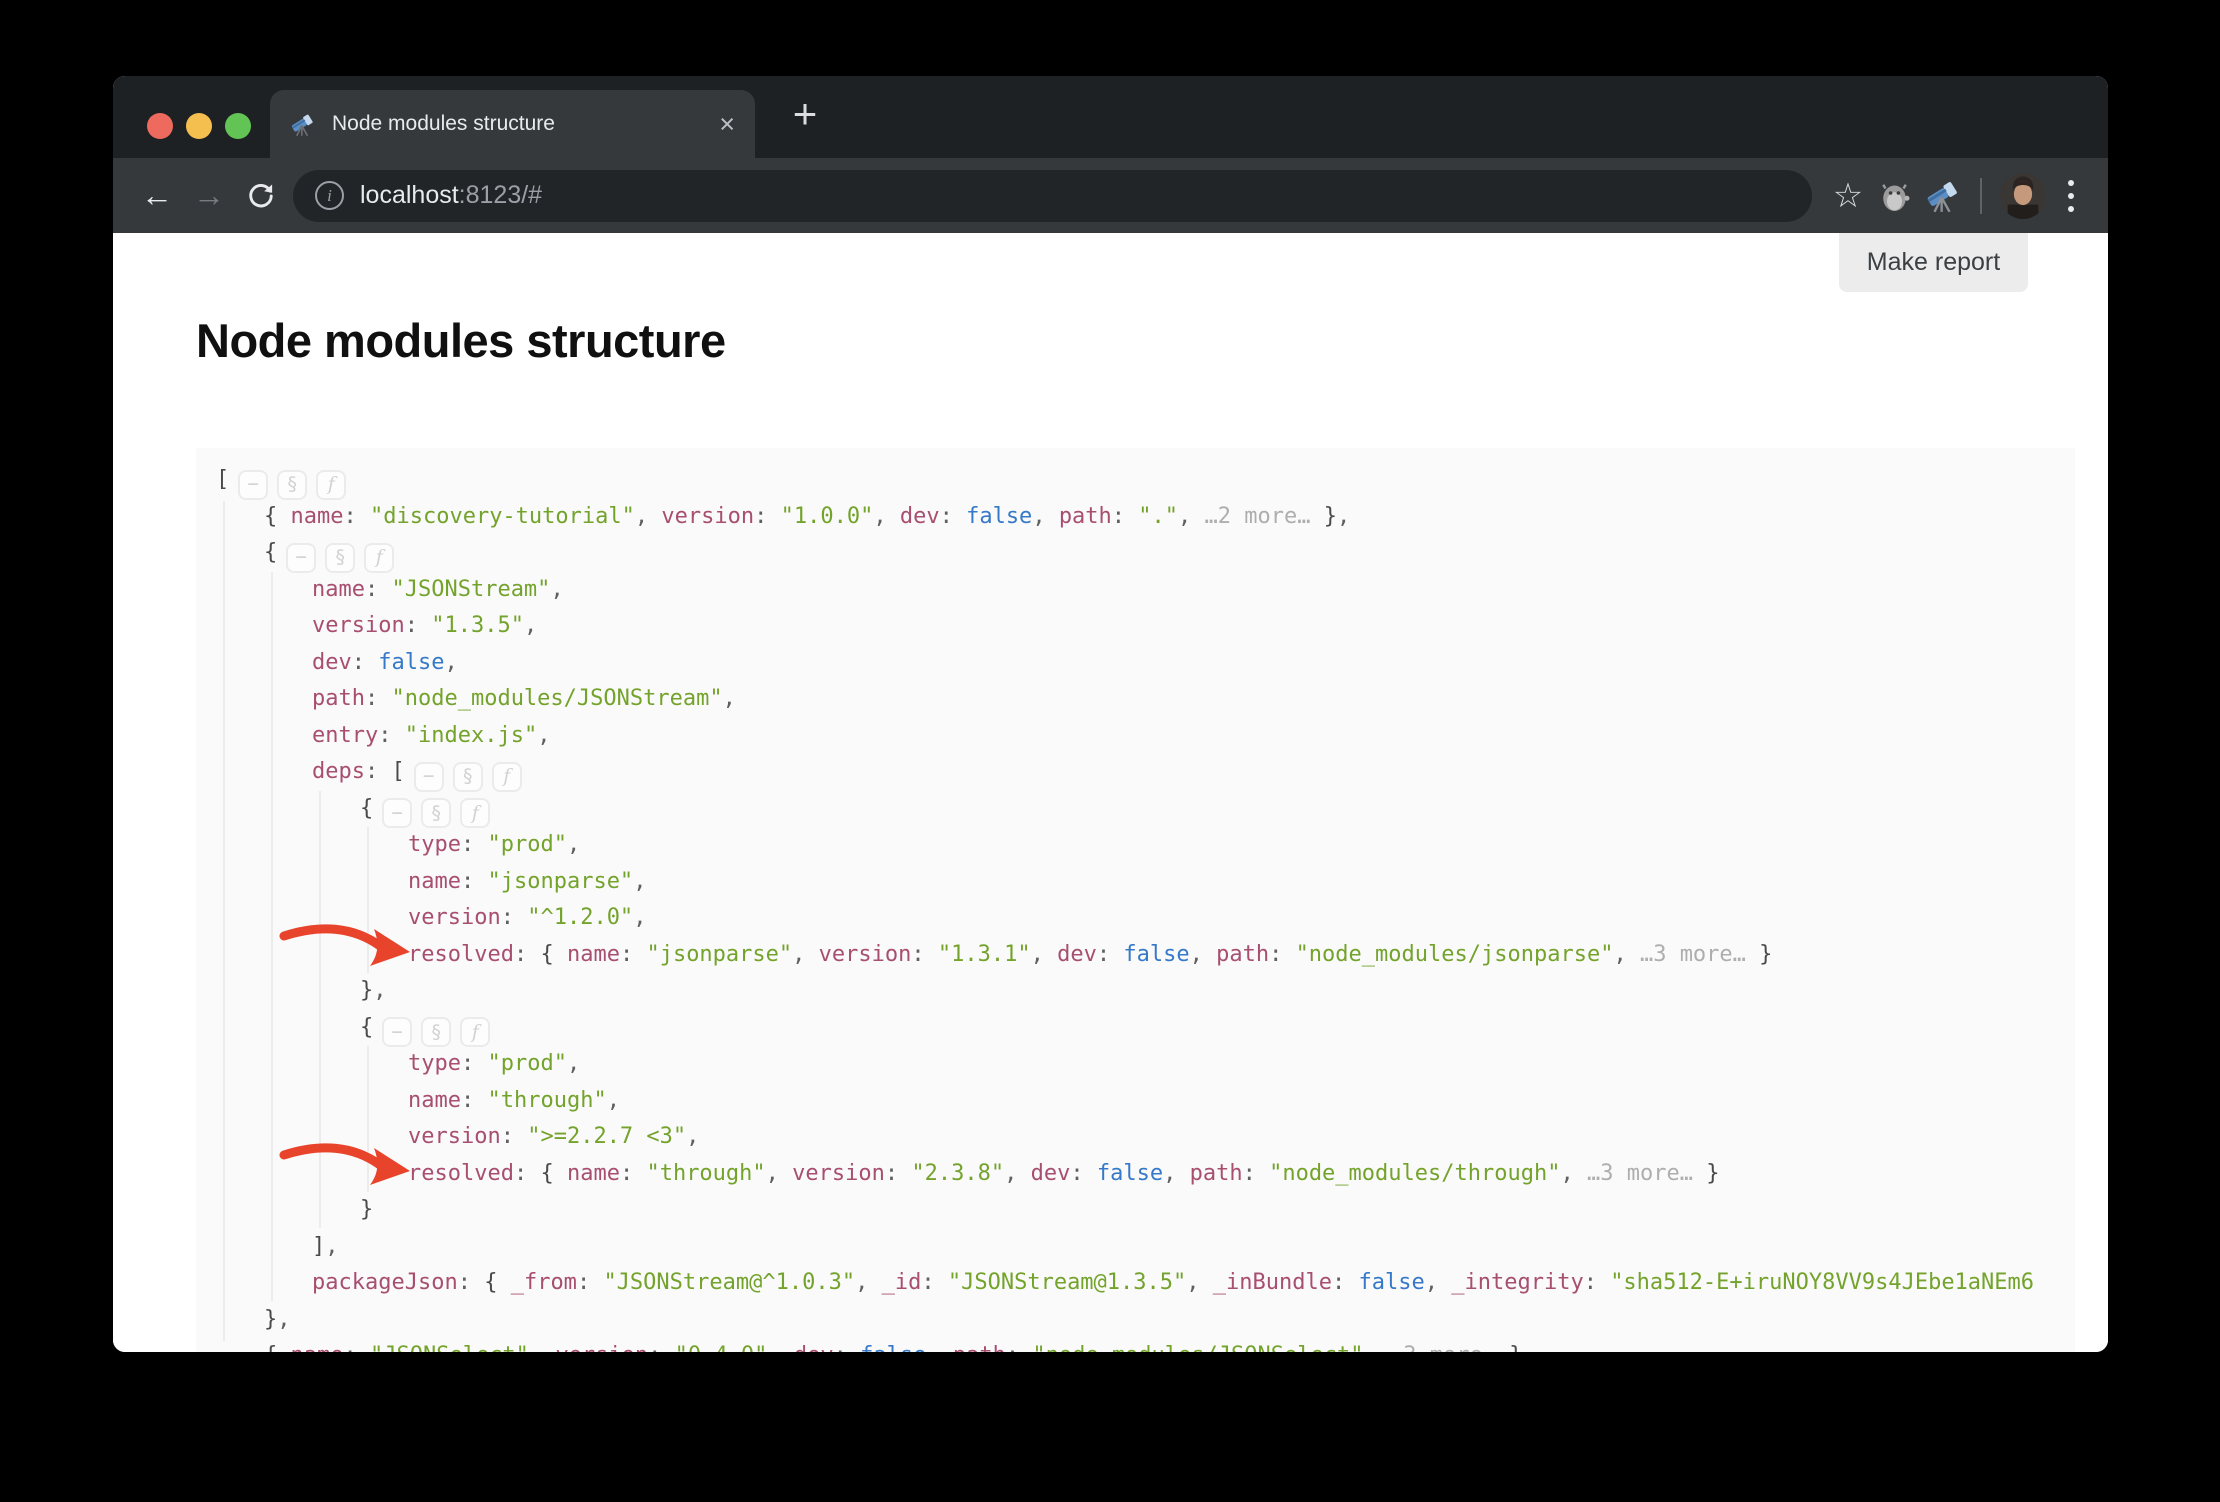  I want to click on code-line: version: "^1.2.0",, so click(1145, 918).